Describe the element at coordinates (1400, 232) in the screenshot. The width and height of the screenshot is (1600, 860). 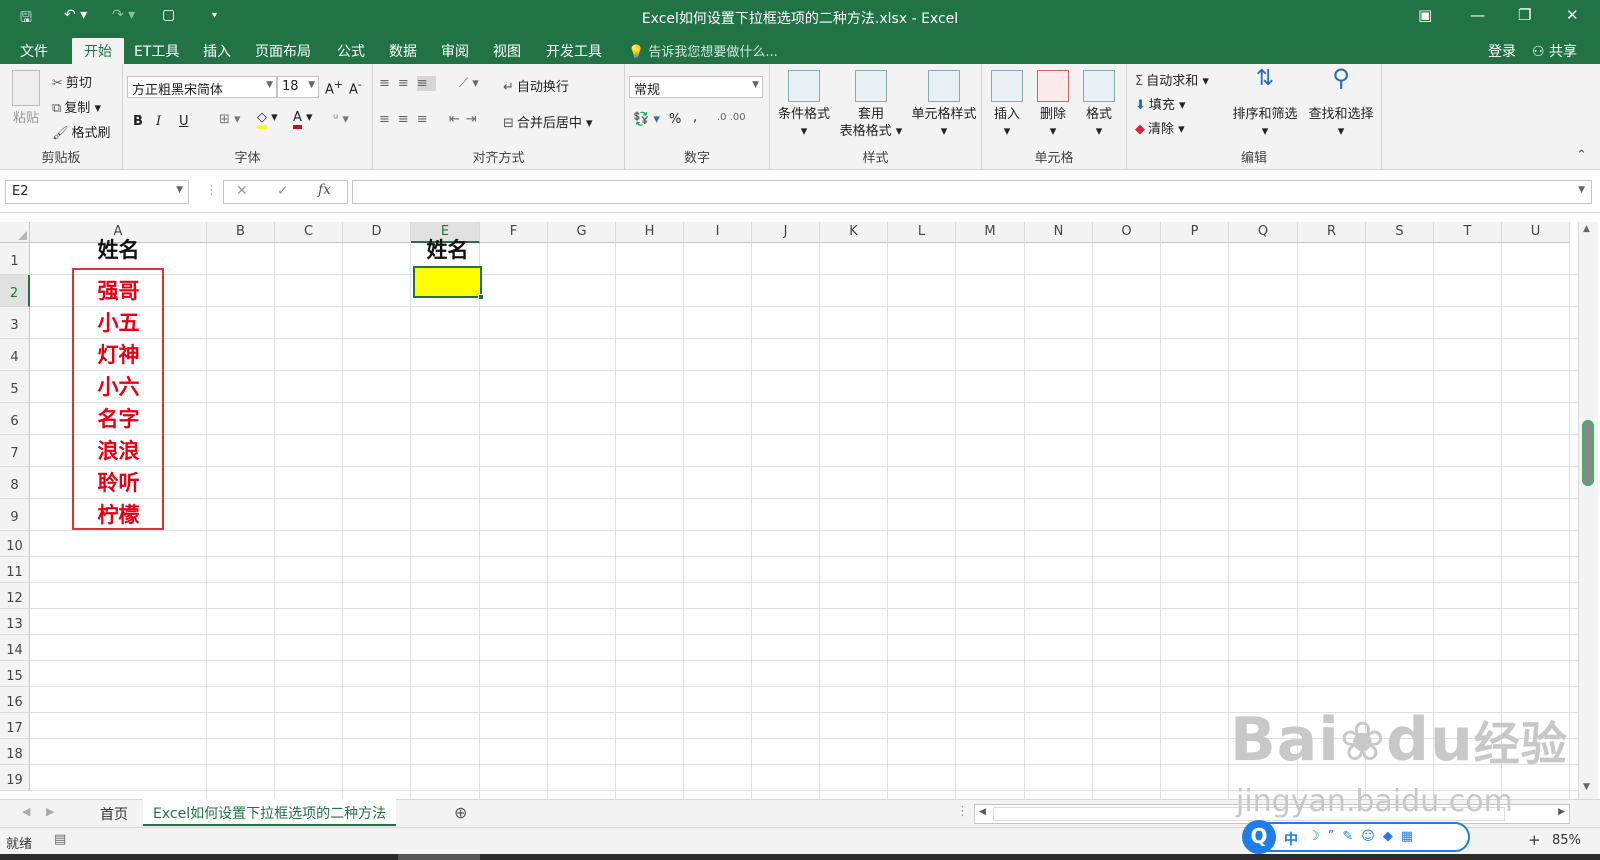
I see `column-header-s: S` at that location.